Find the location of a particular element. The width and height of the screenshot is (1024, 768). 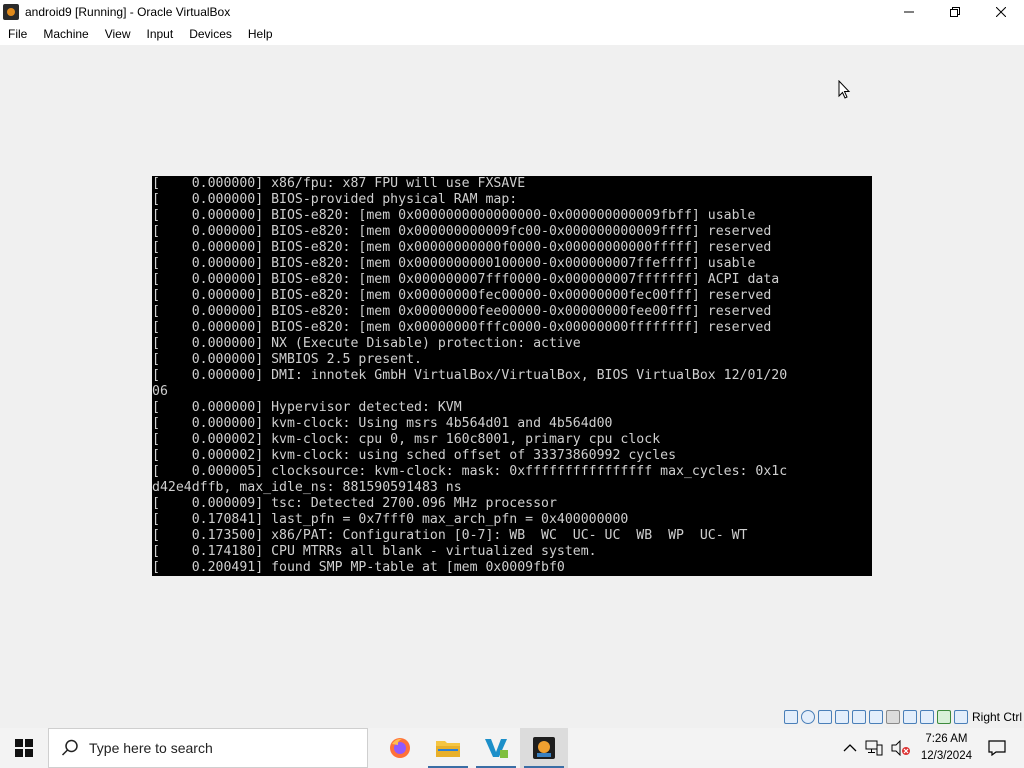

menu-bar: File Machine View Input Devices Help is located at coordinates (512, 34).